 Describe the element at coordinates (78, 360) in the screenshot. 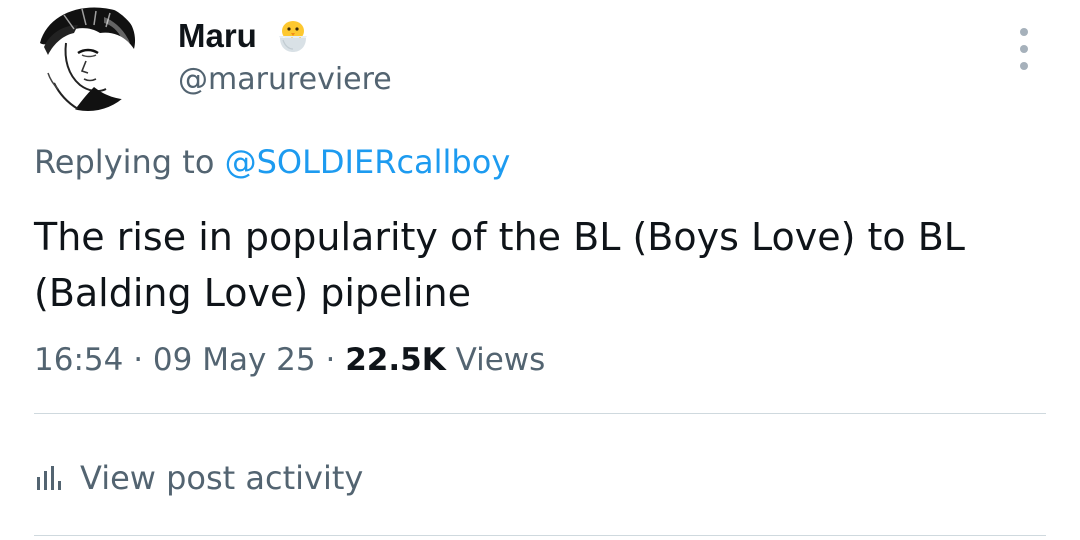

I see `tweet-time: 16:54` at that location.